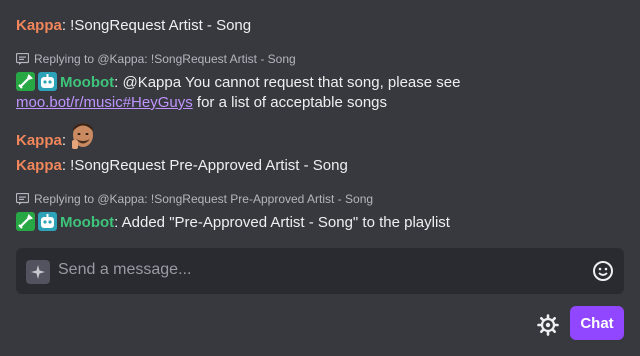 The height and width of the screenshot is (356, 640). Describe the element at coordinates (603, 271) in the screenshot. I see `emoji-icon` at that location.